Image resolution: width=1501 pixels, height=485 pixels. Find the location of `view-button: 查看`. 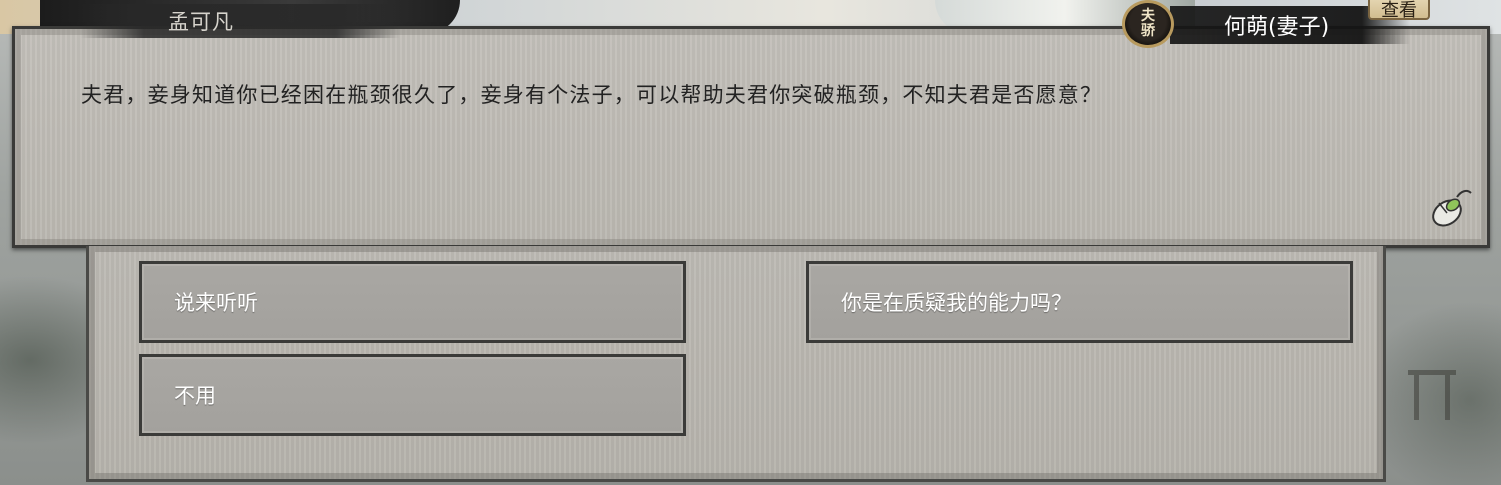

view-button: 查看 is located at coordinates (1399, 10).